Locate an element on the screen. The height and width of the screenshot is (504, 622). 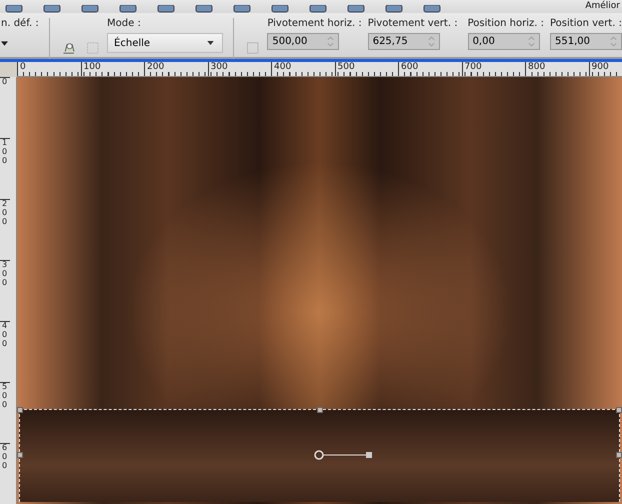
number-field: 500,00 is located at coordinates (303, 41).